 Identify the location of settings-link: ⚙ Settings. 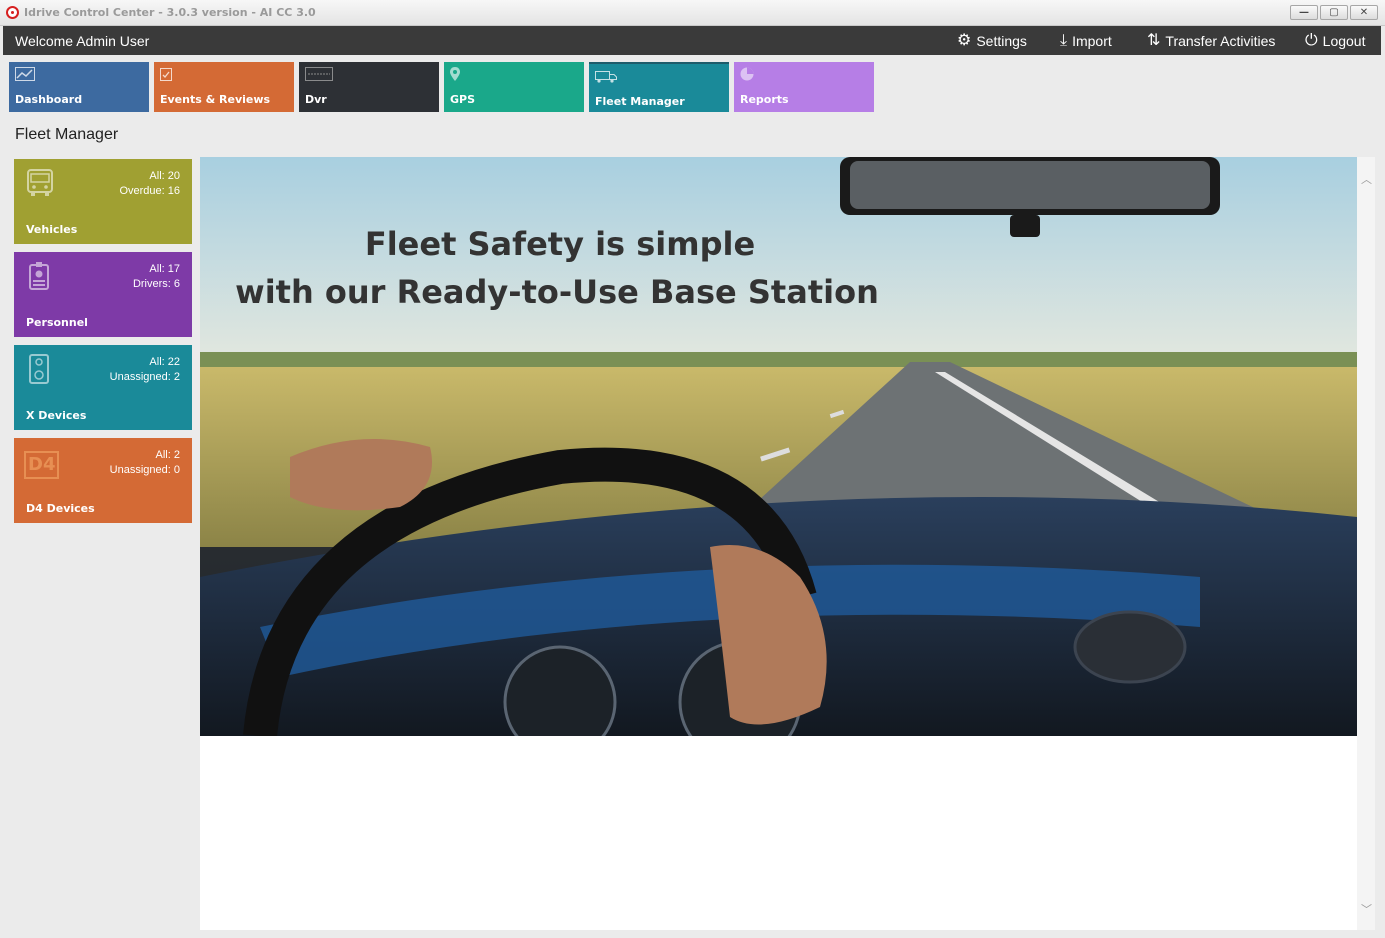
(992, 40).